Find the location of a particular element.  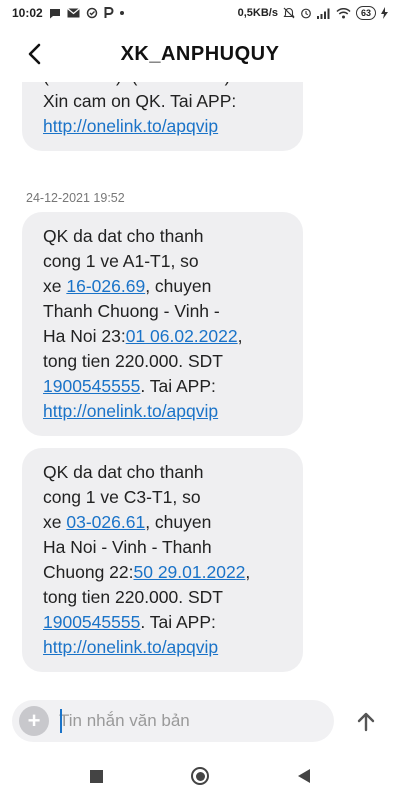

battery-level: 63 is located at coordinates (365, 13).